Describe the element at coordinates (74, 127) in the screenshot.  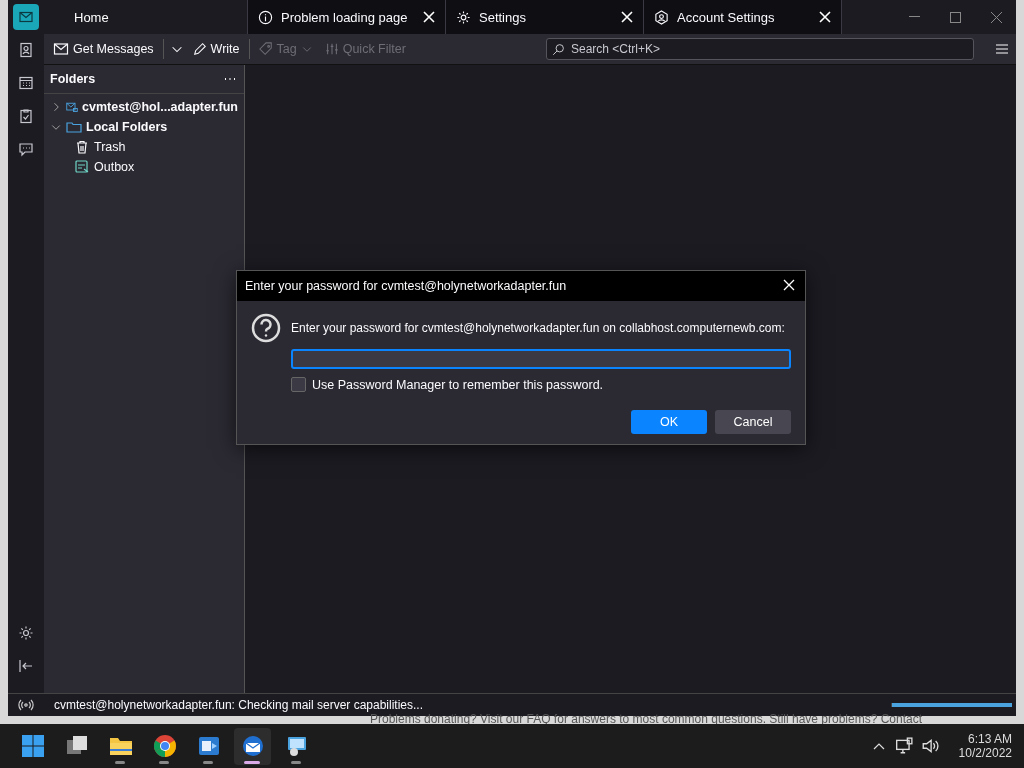
I see `folder-icon` at that location.